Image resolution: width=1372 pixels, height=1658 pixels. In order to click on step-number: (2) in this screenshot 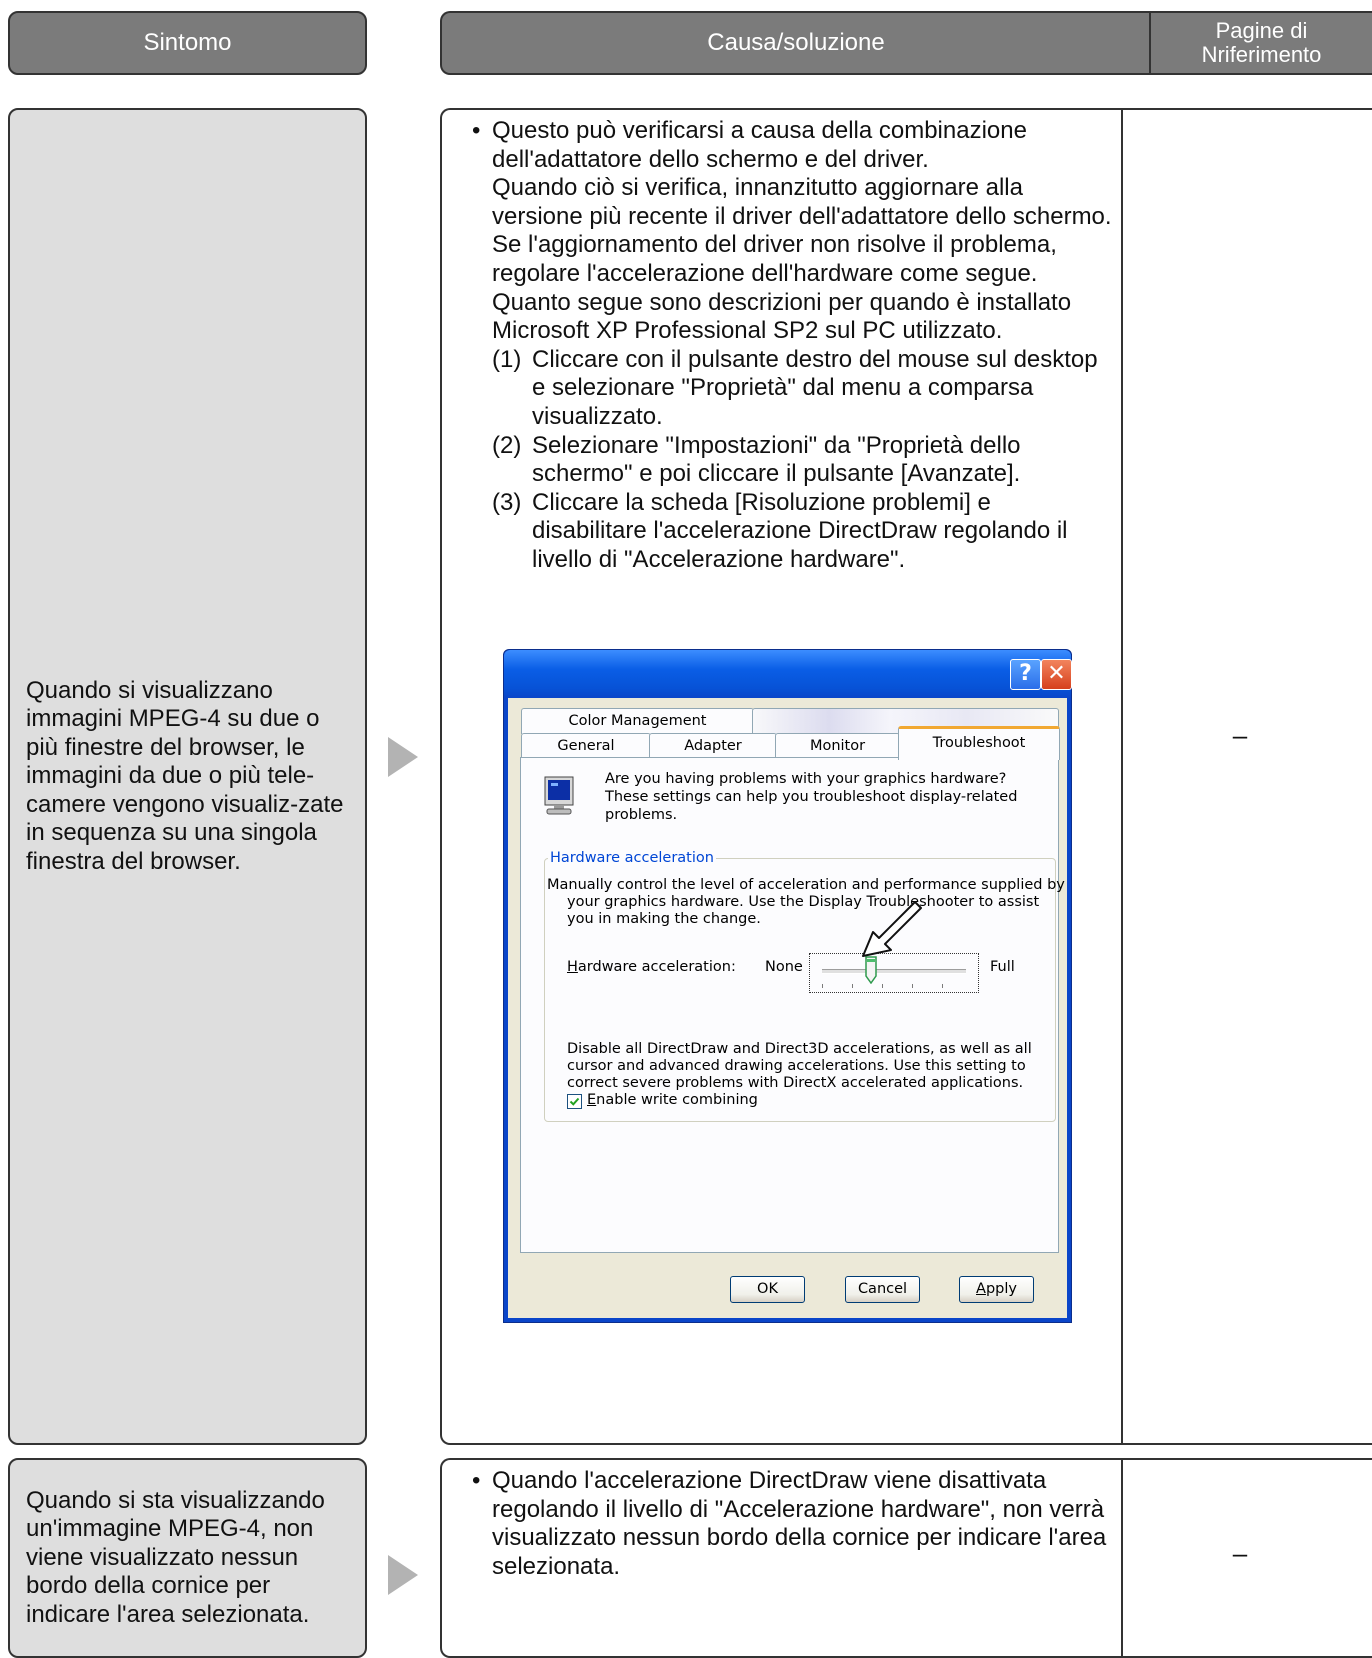, I will do `click(507, 445)`.